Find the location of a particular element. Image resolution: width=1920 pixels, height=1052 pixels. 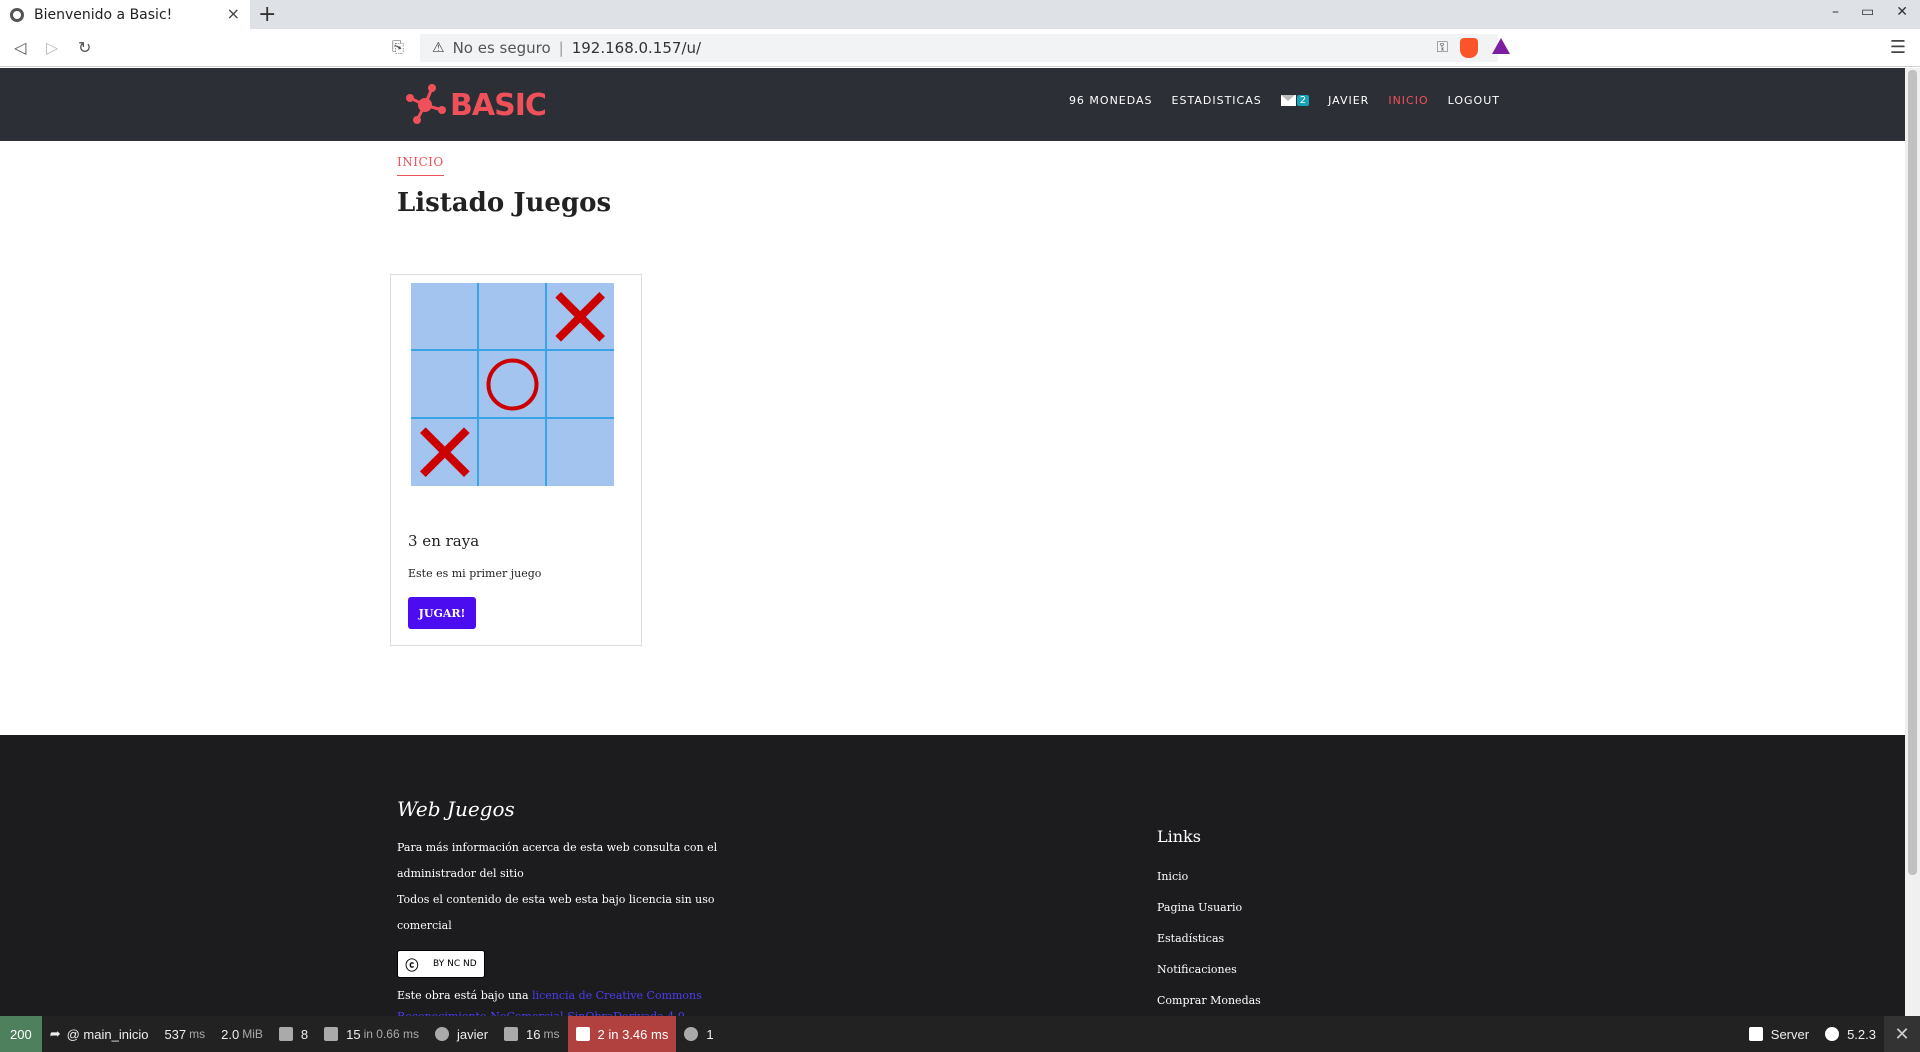

browser-menu-icon: ☰ is located at coordinates (1898, 47).